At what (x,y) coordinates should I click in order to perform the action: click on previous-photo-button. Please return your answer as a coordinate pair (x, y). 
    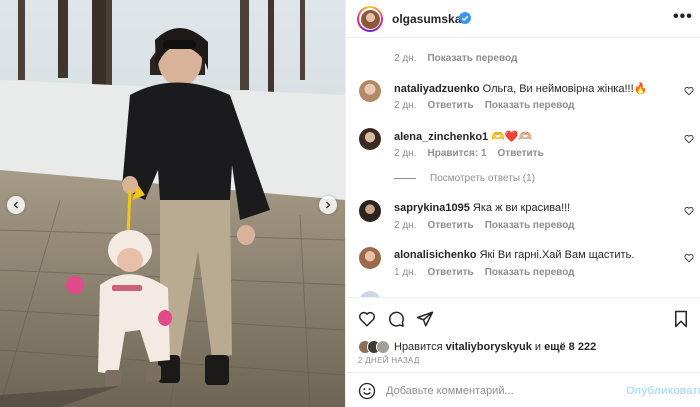
    Looking at the image, I should click on (16, 205).